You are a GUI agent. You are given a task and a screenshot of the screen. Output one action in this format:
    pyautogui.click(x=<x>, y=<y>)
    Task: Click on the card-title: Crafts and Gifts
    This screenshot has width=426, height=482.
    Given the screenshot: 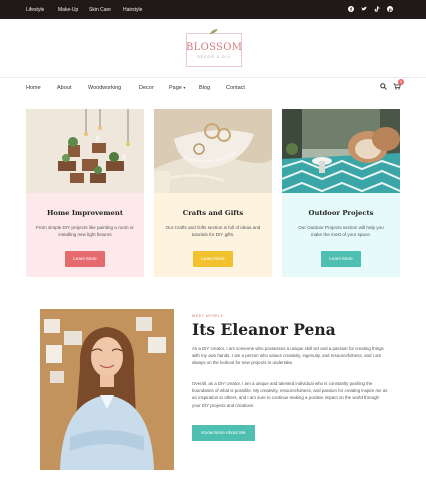 What is the action you would take?
    pyautogui.click(x=213, y=213)
    